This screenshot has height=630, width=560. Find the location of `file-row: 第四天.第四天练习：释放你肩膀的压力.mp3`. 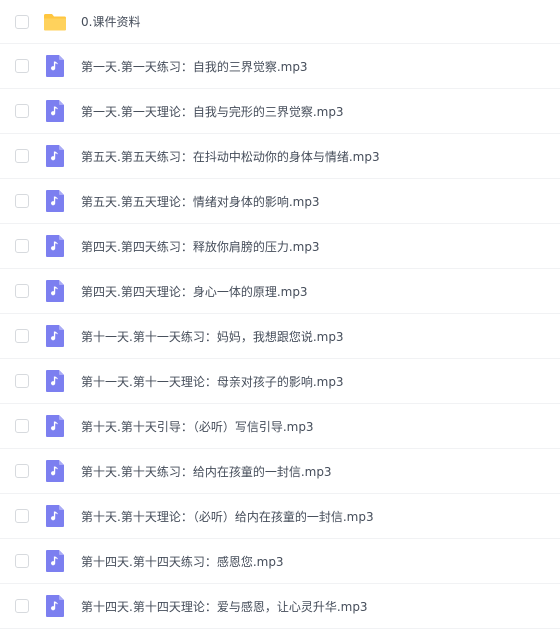

file-row: 第四天.第四天练习：释放你肩膀的压力.mp3 is located at coordinates (280, 246).